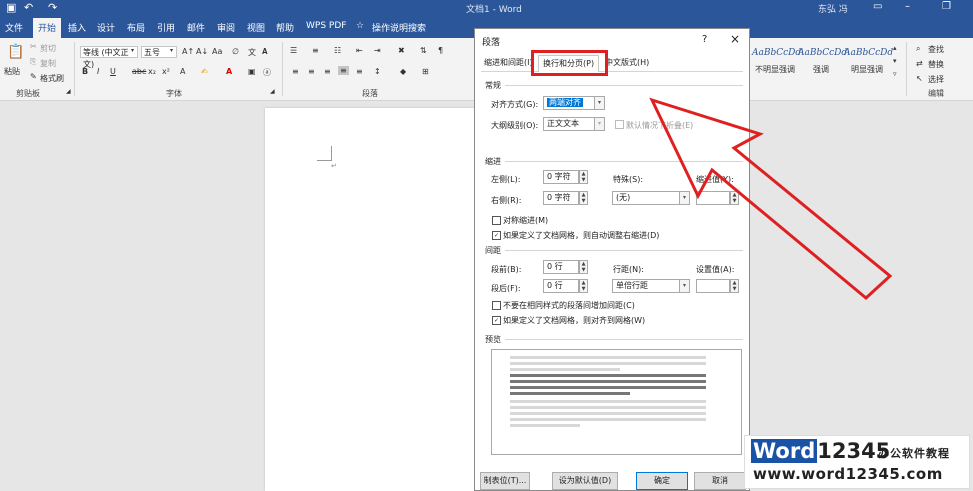 This screenshot has height=491, width=973. Describe the element at coordinates (662, 481) in the screenshot. I see `ok-button: 确定` at that location.